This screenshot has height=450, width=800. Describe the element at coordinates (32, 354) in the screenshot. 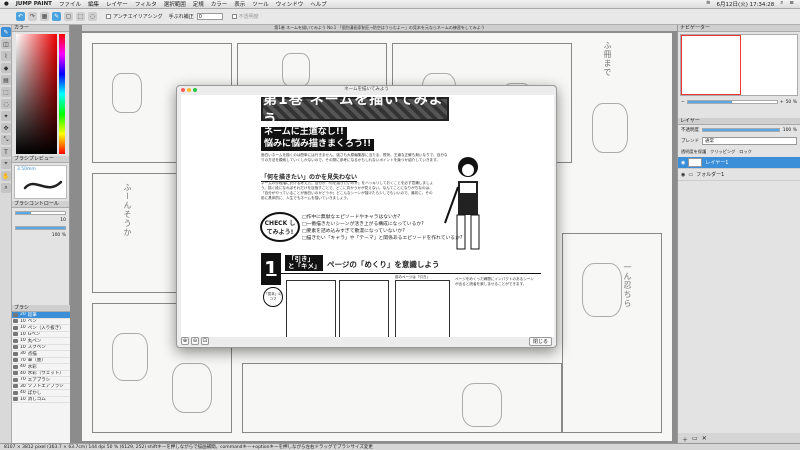

I see `brush-name: 点描` at that location.